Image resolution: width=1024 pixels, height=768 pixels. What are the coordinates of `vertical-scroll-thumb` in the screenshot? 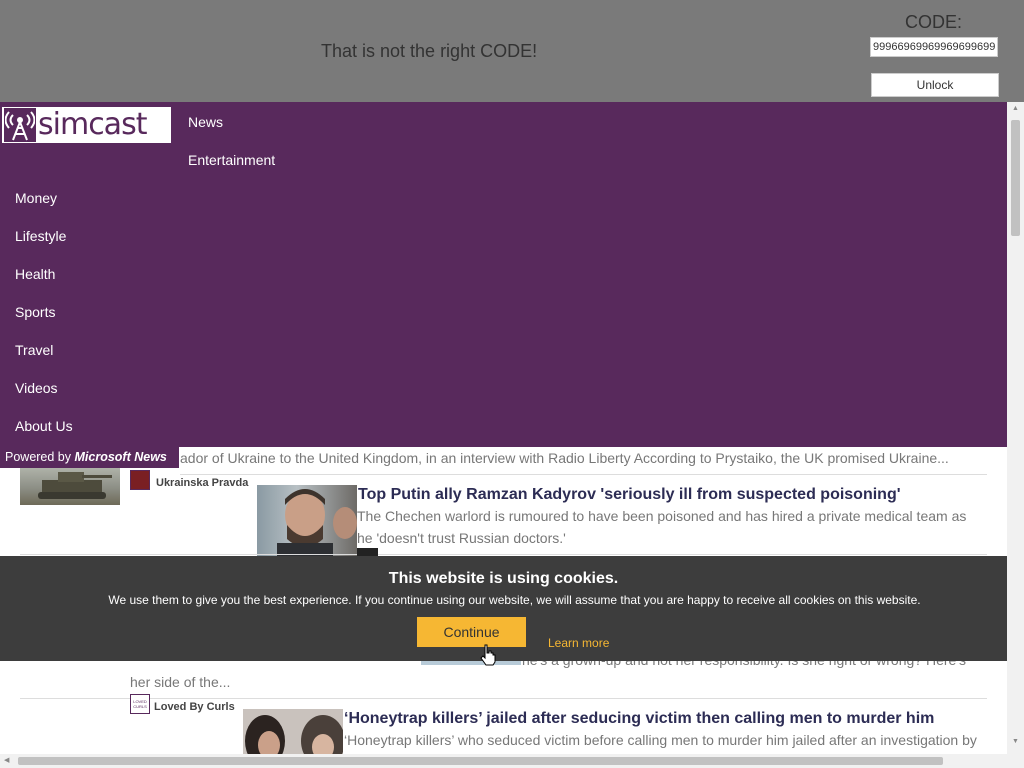 It's located at (1015, 178).